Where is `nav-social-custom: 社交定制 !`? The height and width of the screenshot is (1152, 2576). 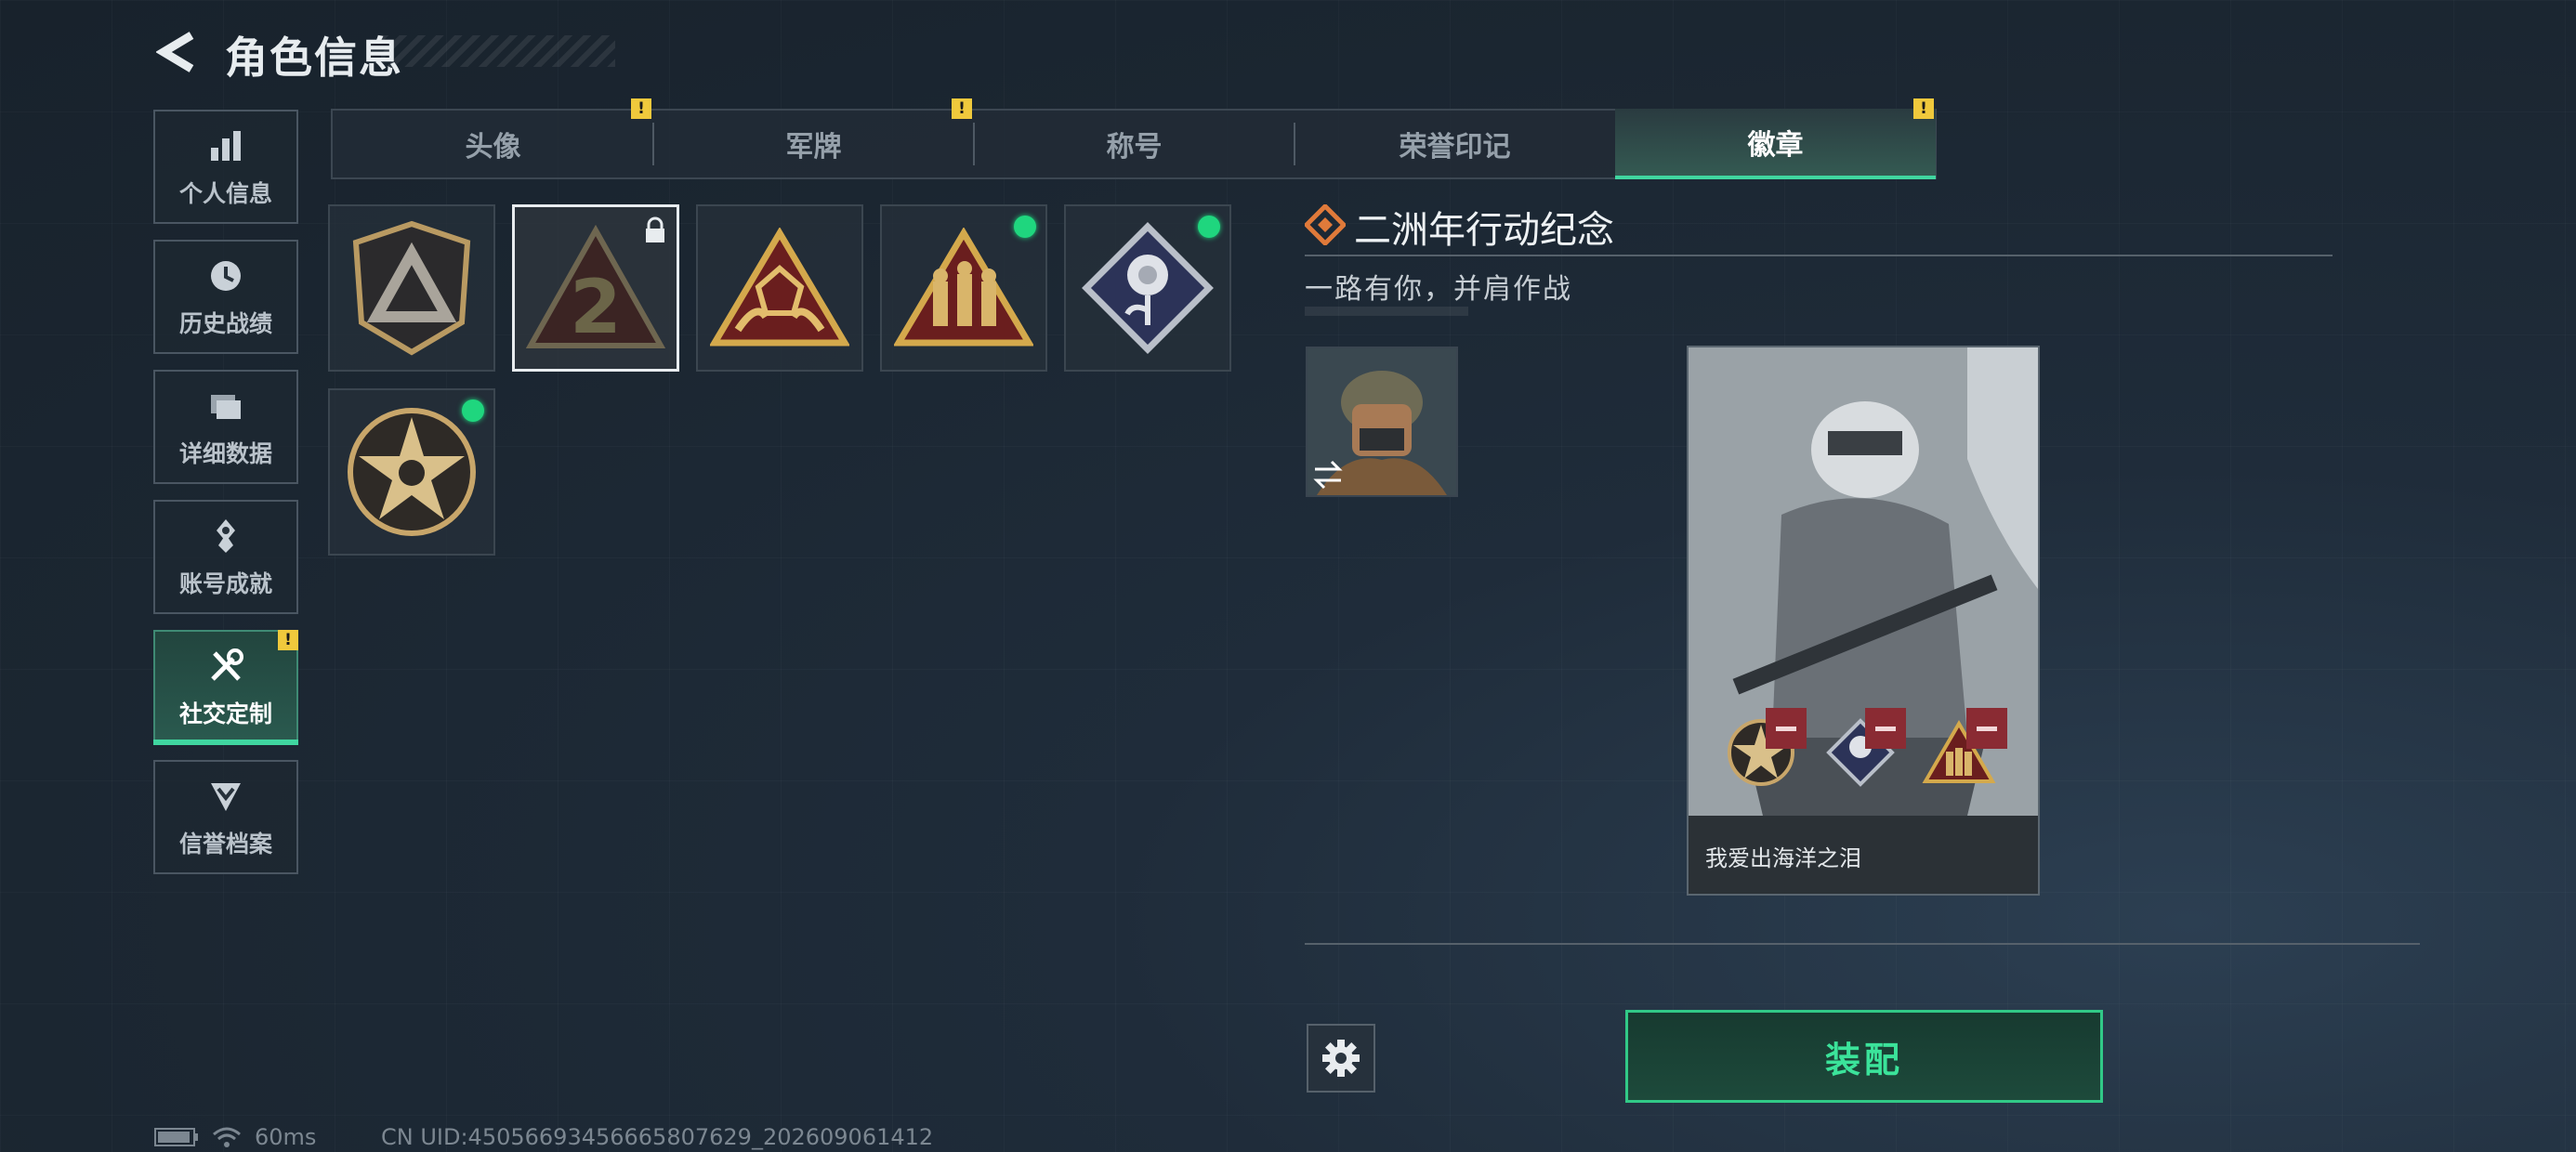
nav-social-custom: 社交定制 ! is located at coordinates (225, 687).